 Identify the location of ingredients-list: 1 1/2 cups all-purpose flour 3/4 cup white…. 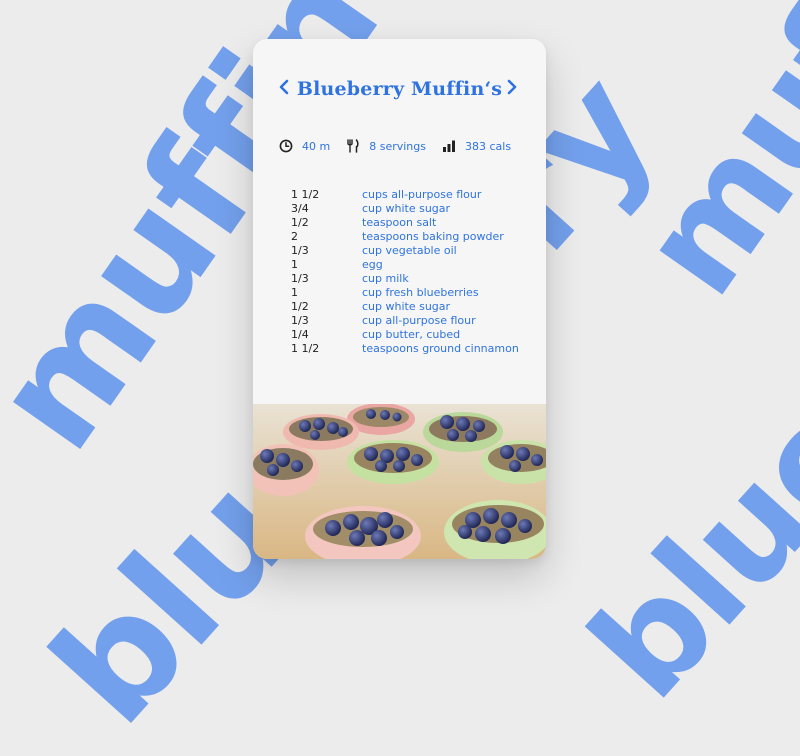
(413, 272).